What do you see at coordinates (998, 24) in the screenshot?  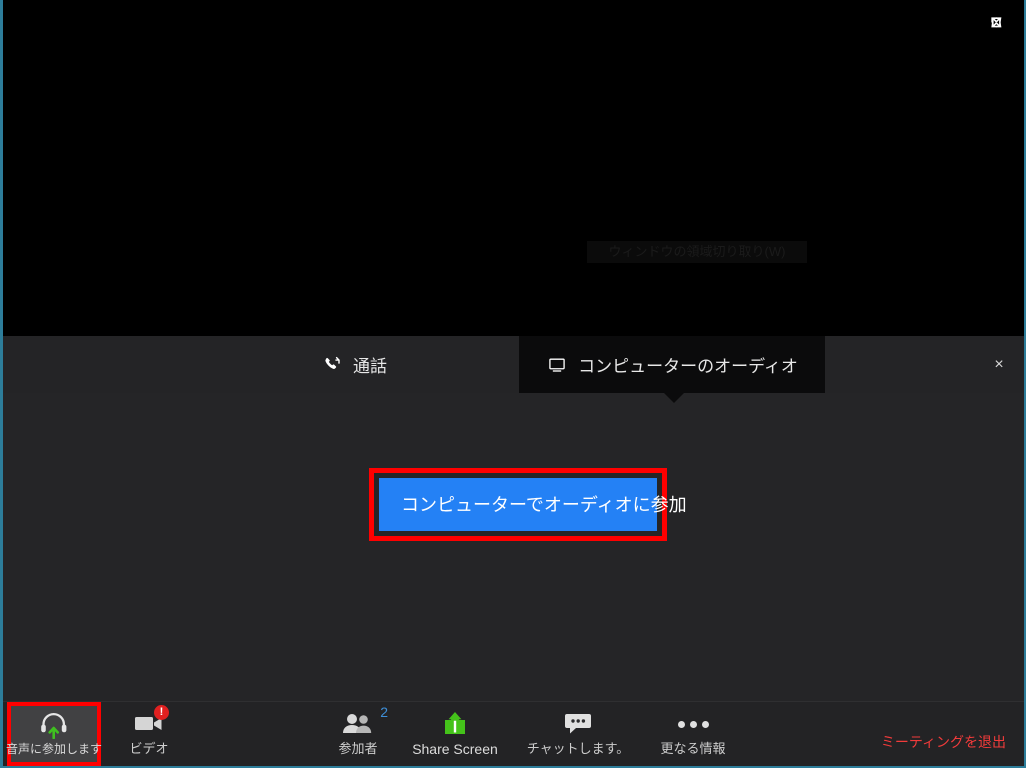 I see `fullscreen-expand-icon` at bounding box center [998, 24].